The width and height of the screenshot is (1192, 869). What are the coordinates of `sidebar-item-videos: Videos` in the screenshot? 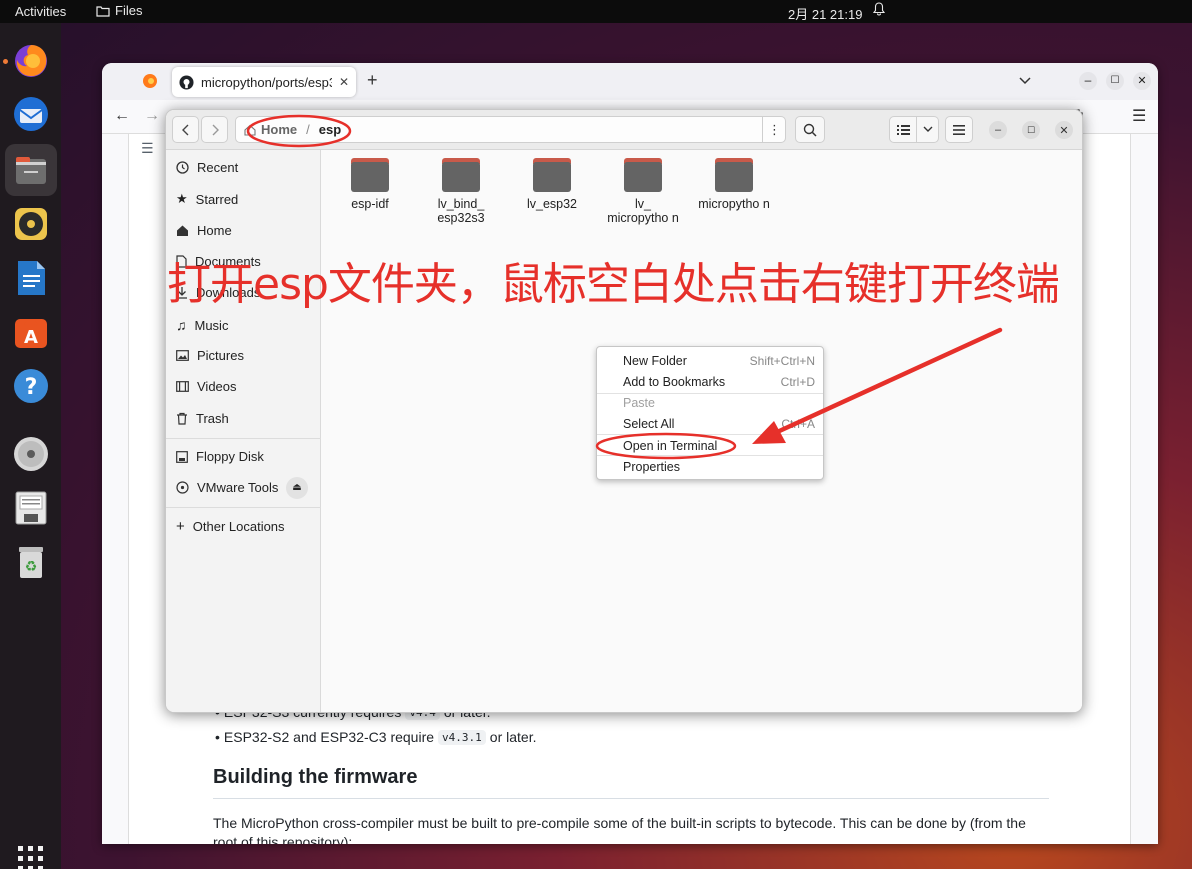 It's located at (206, 386).